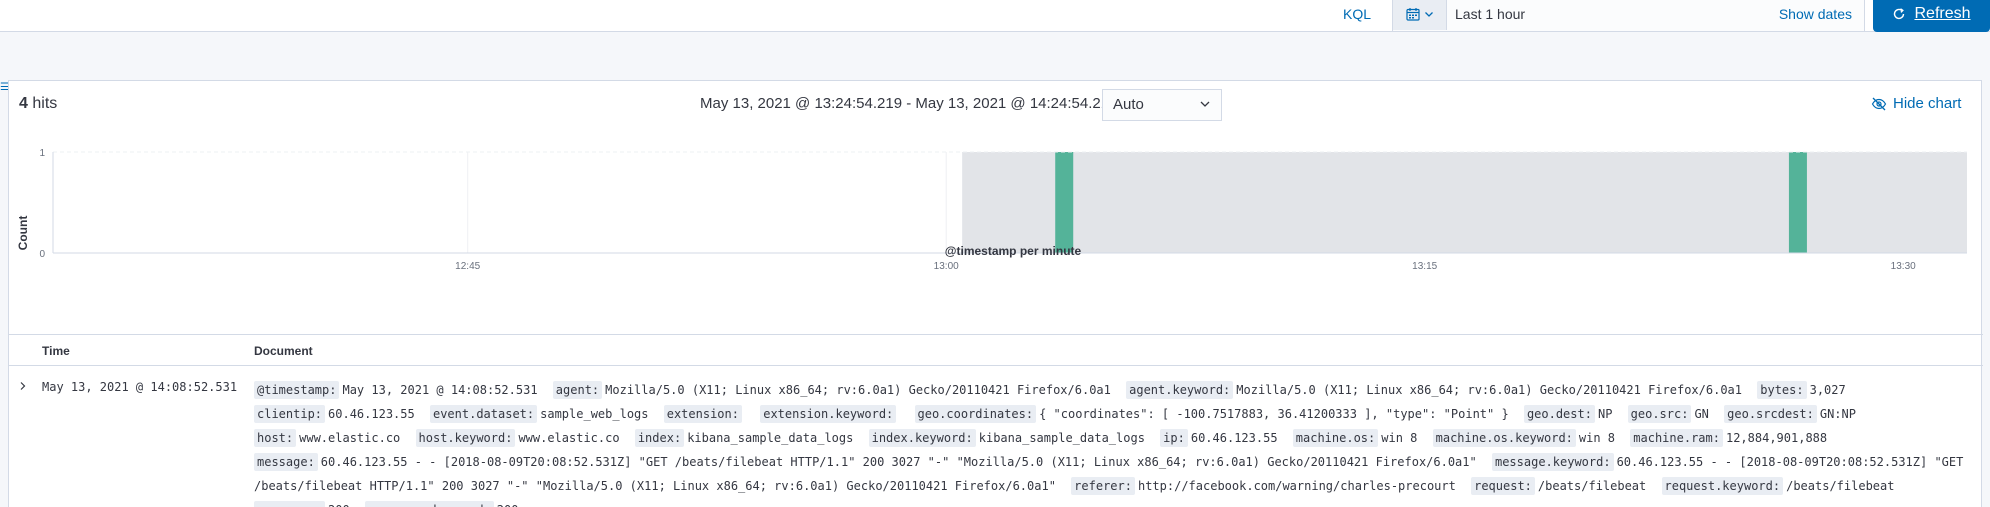 The image size is (1990, 507). Describe the element at coordinates (1412, 14) in the screenshot. I see `calendar-icon` at that location.